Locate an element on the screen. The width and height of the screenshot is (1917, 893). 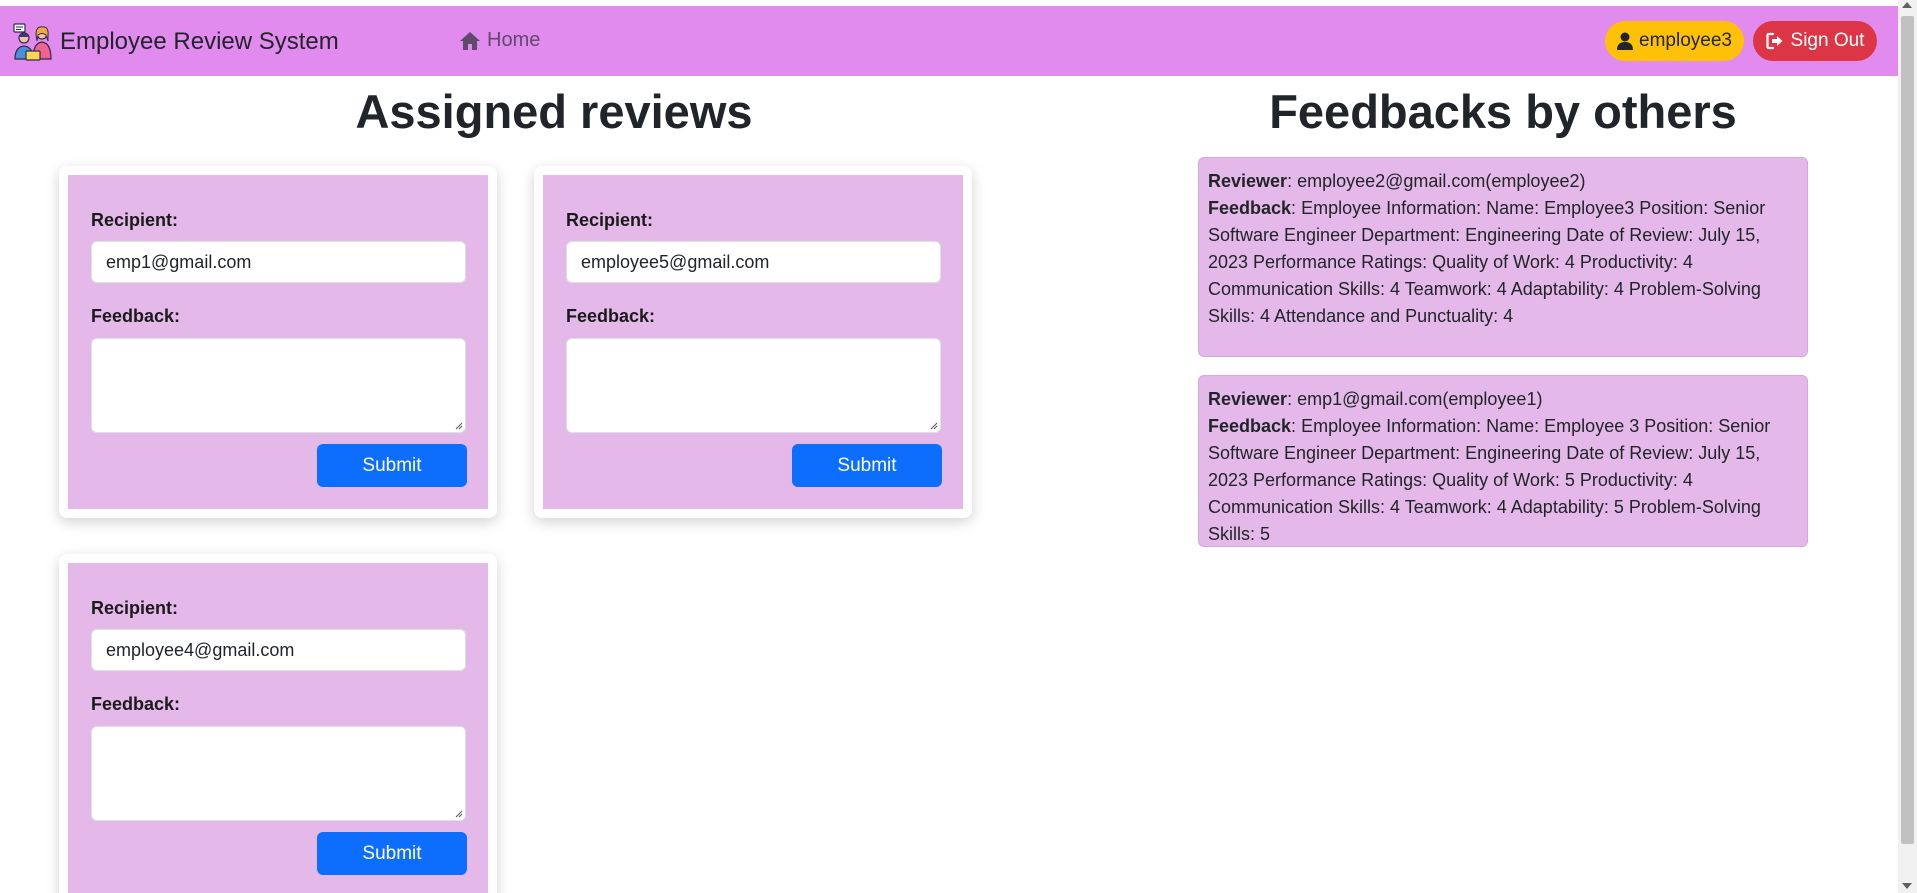
recipient-input: employee4@gmail.com is located at coordinates (278, 650).